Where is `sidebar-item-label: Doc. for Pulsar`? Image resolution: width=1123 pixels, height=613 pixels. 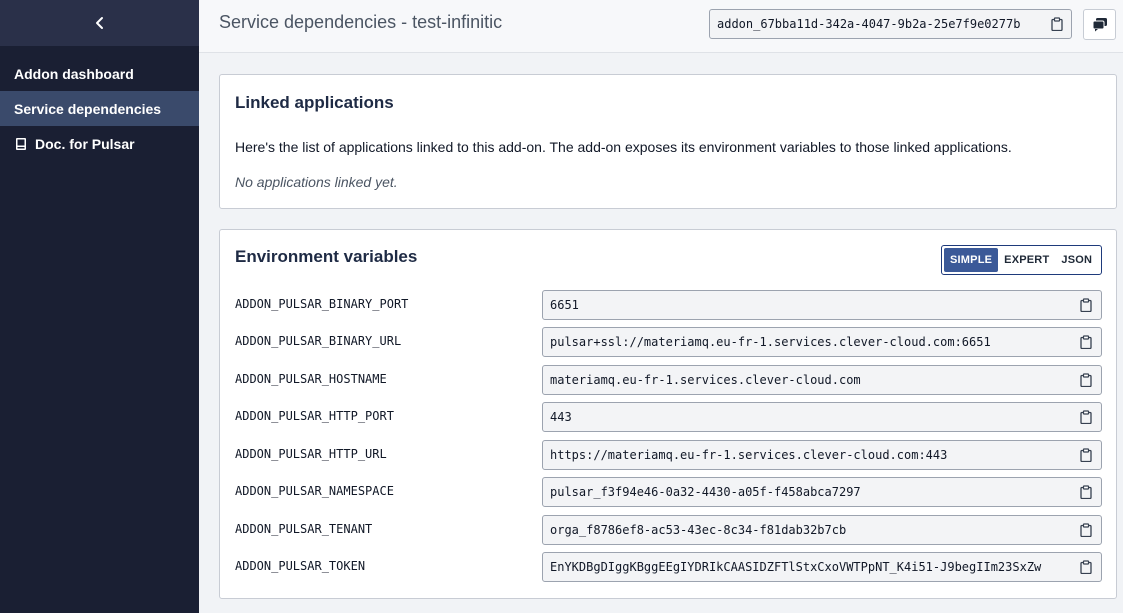 sidebar-item-label: Doc. for Pulsar is located at coordinates (85, 143).